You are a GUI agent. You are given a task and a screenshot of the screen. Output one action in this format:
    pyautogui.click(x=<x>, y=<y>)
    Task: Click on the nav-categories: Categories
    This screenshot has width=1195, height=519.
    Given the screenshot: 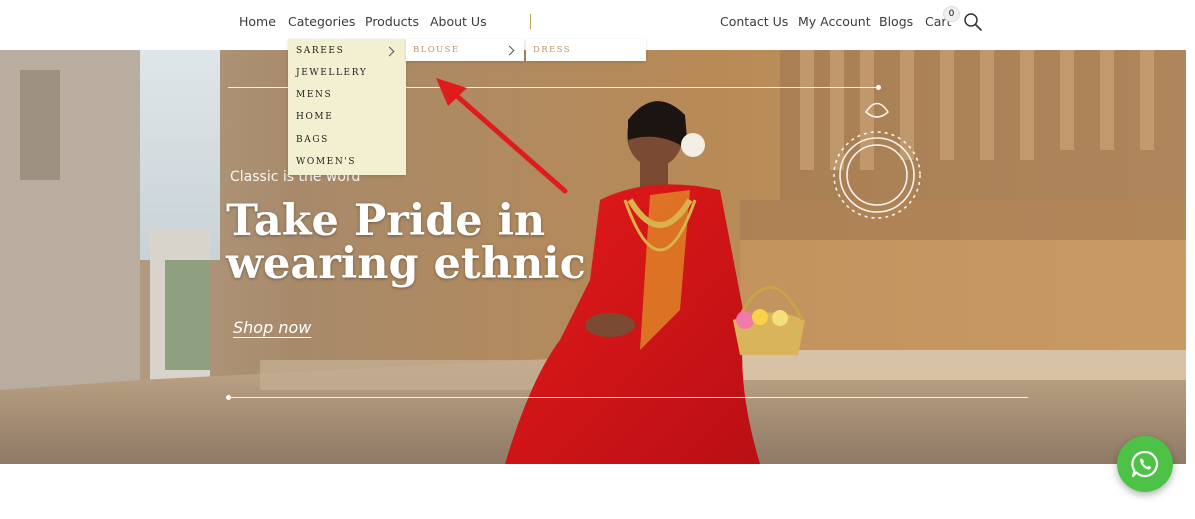 What is the action you would take?
    pyautogui.click(x=321, y=21)
    